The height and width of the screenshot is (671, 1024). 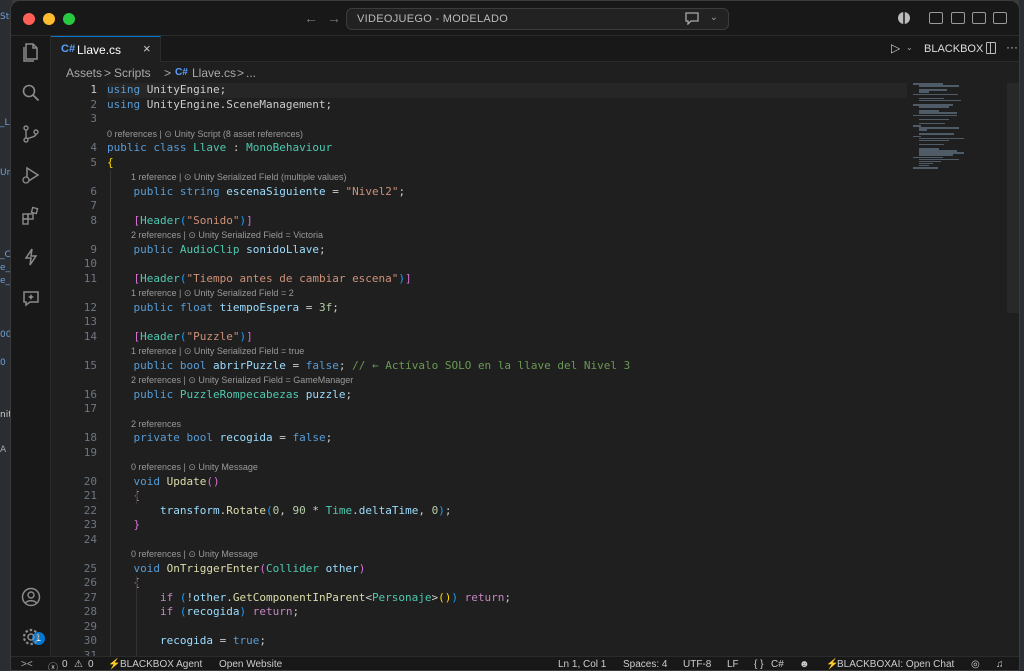 What do you see at coordinates (904, 18) in the screenshot?
I see `copilot-icon` at bounding box center [904, 18].